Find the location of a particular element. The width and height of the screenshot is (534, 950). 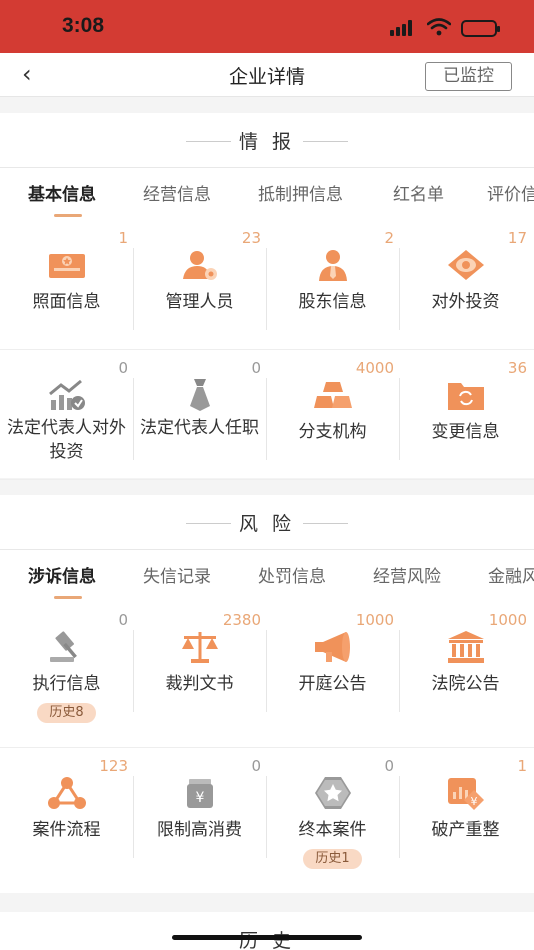

folder-change-icon is located at coordinates (466, 396).